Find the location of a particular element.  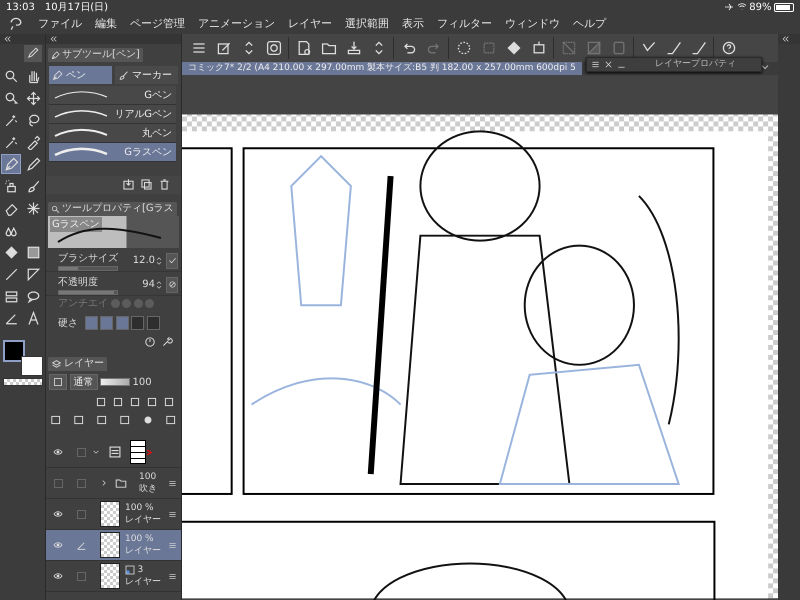

folder-icon is located at coordinates (121, 483).